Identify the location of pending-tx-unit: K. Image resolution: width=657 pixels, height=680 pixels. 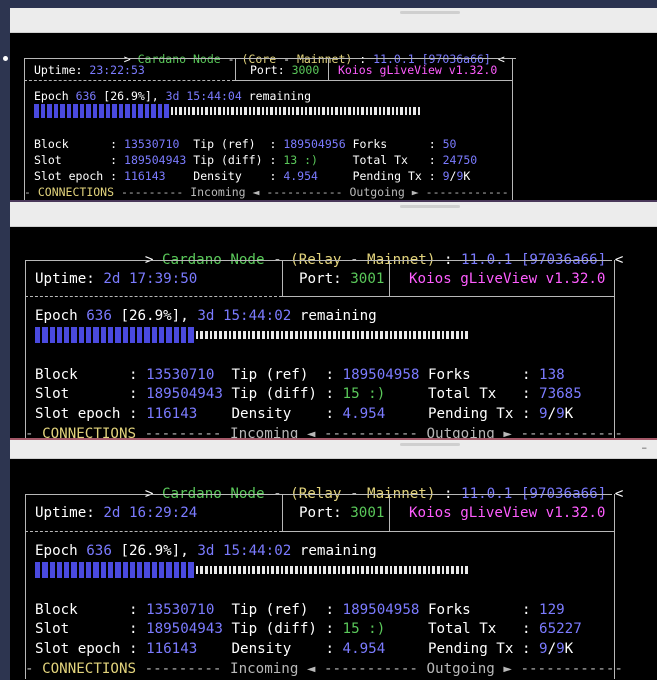
(467, 176).